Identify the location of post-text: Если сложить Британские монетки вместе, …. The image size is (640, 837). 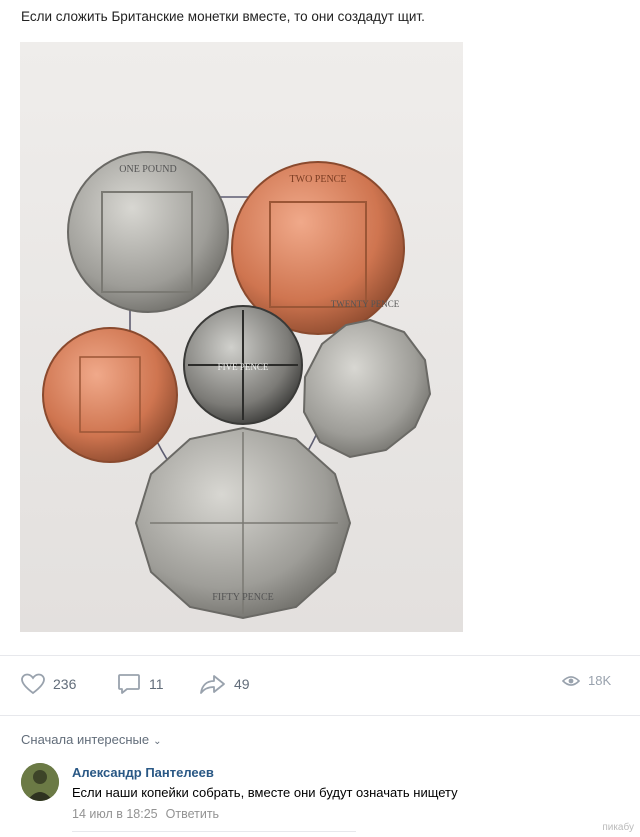
(223, 16).